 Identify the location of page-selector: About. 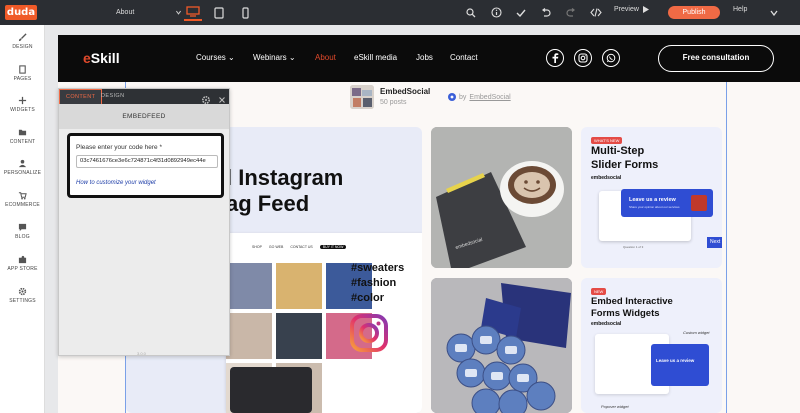
(149, 12).